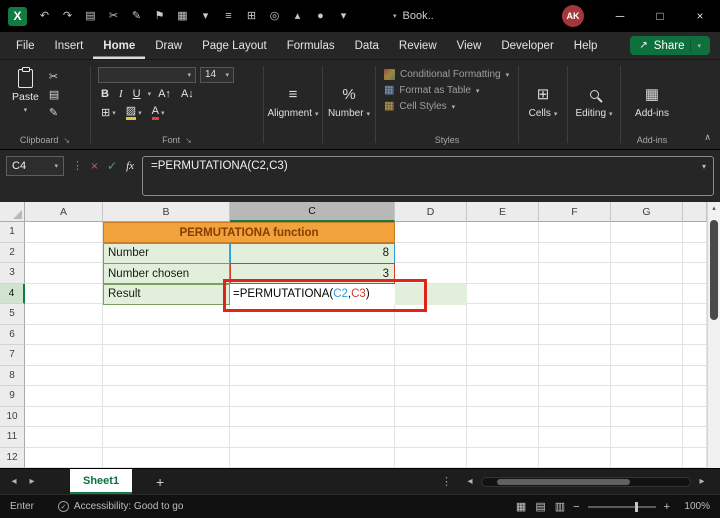 The width and height of the screenshot is (720, 518). What do you see at coordinates (575, 252) in the screenshot?
I see `cell-F2` at bounding box center [575, 252].